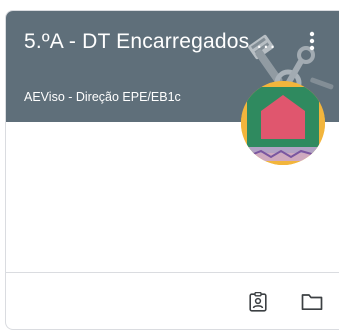 The image size is (339, 334). I want to click on your-work-button, so click(258, 302).